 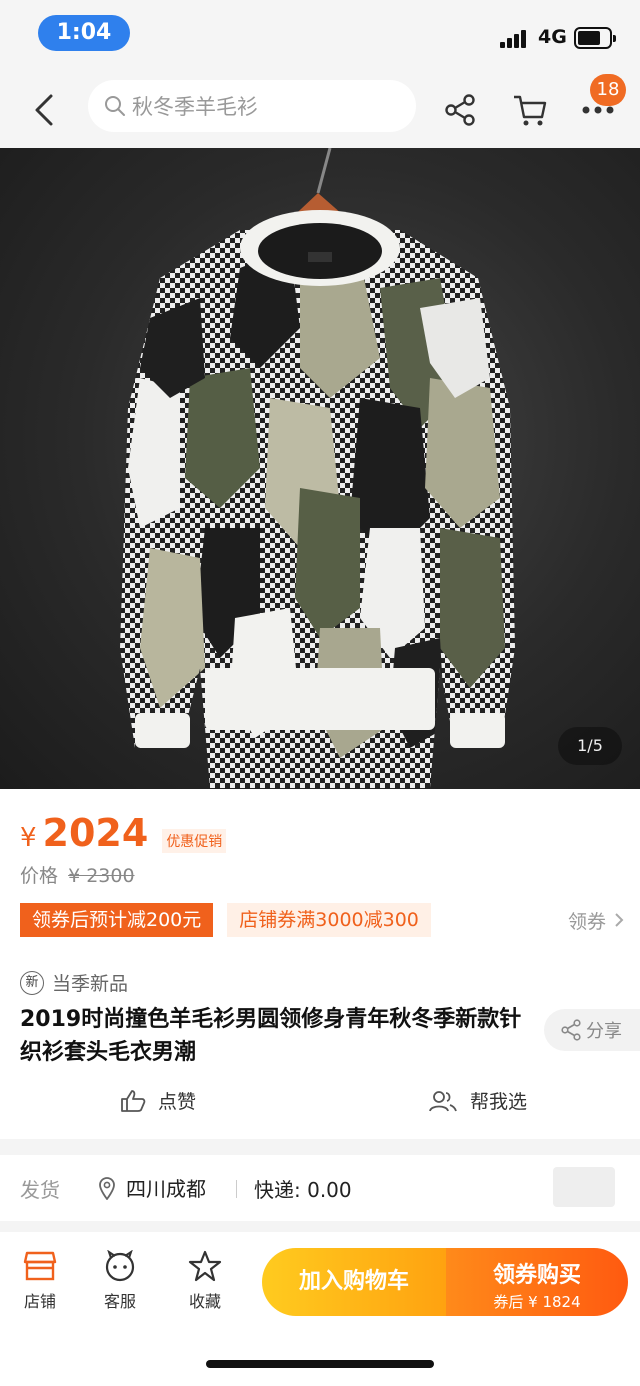 I want to click on help-choose-button: 帮我选, so click(x=477, y=1100).